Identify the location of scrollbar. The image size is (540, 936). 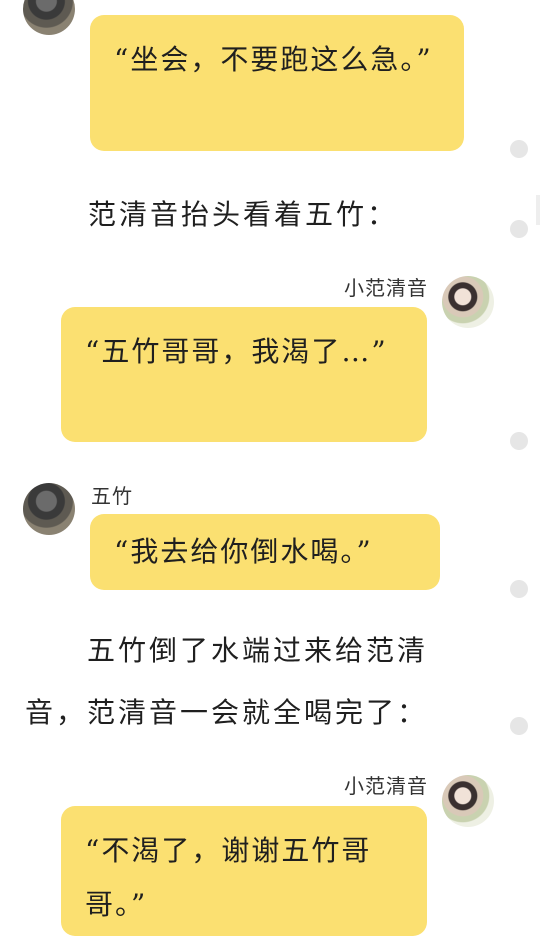
(538, 210).